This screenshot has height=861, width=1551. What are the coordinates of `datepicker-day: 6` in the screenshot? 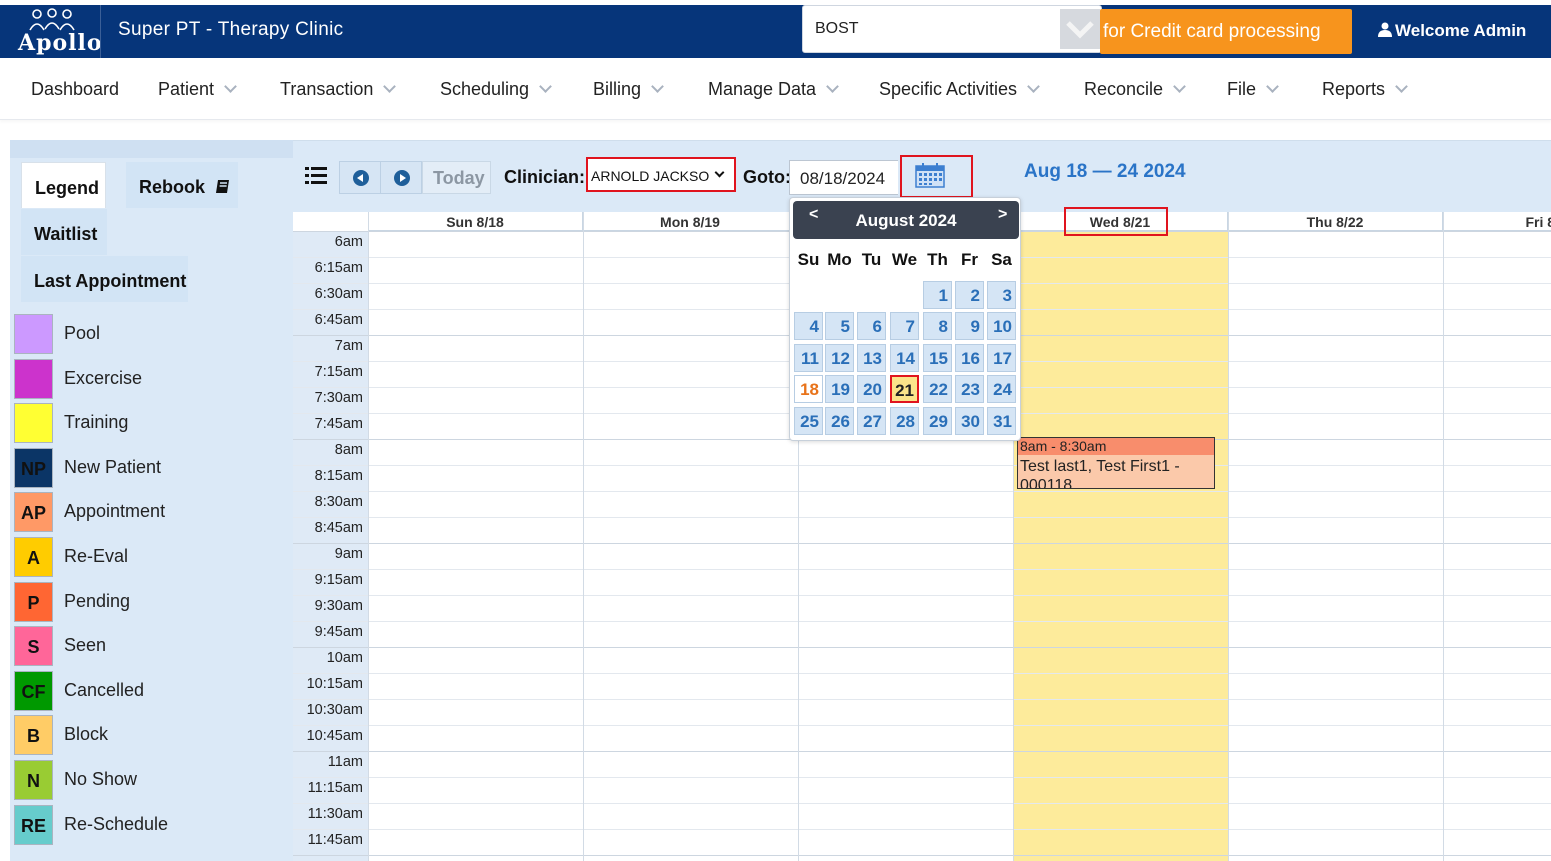 It's located at (871, 326).